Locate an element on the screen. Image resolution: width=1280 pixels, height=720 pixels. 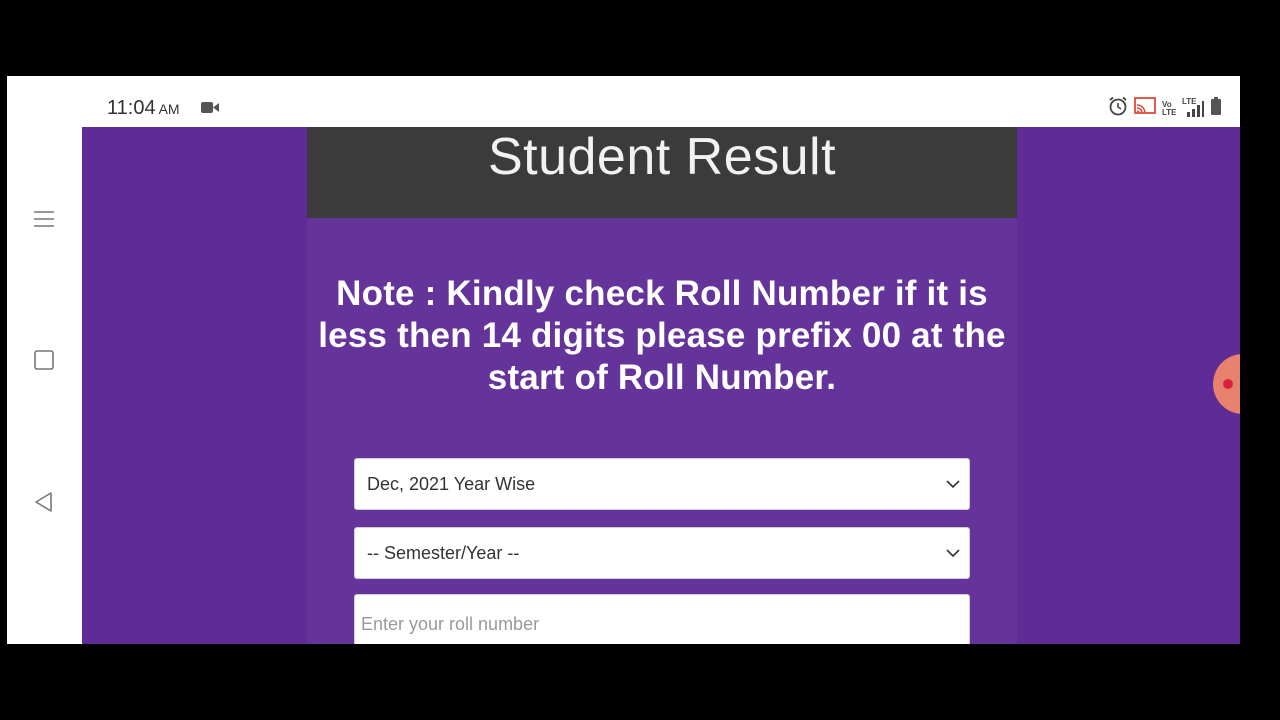
alarm-icon is located at coordinates (1118, 108).